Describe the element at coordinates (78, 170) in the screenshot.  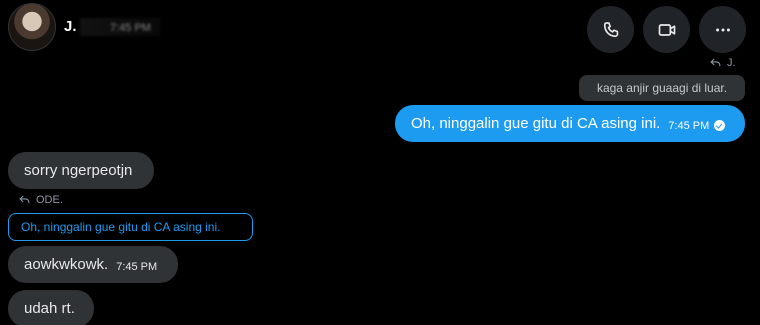
I see `message-text: sorry ngerpeotjn` at that location.